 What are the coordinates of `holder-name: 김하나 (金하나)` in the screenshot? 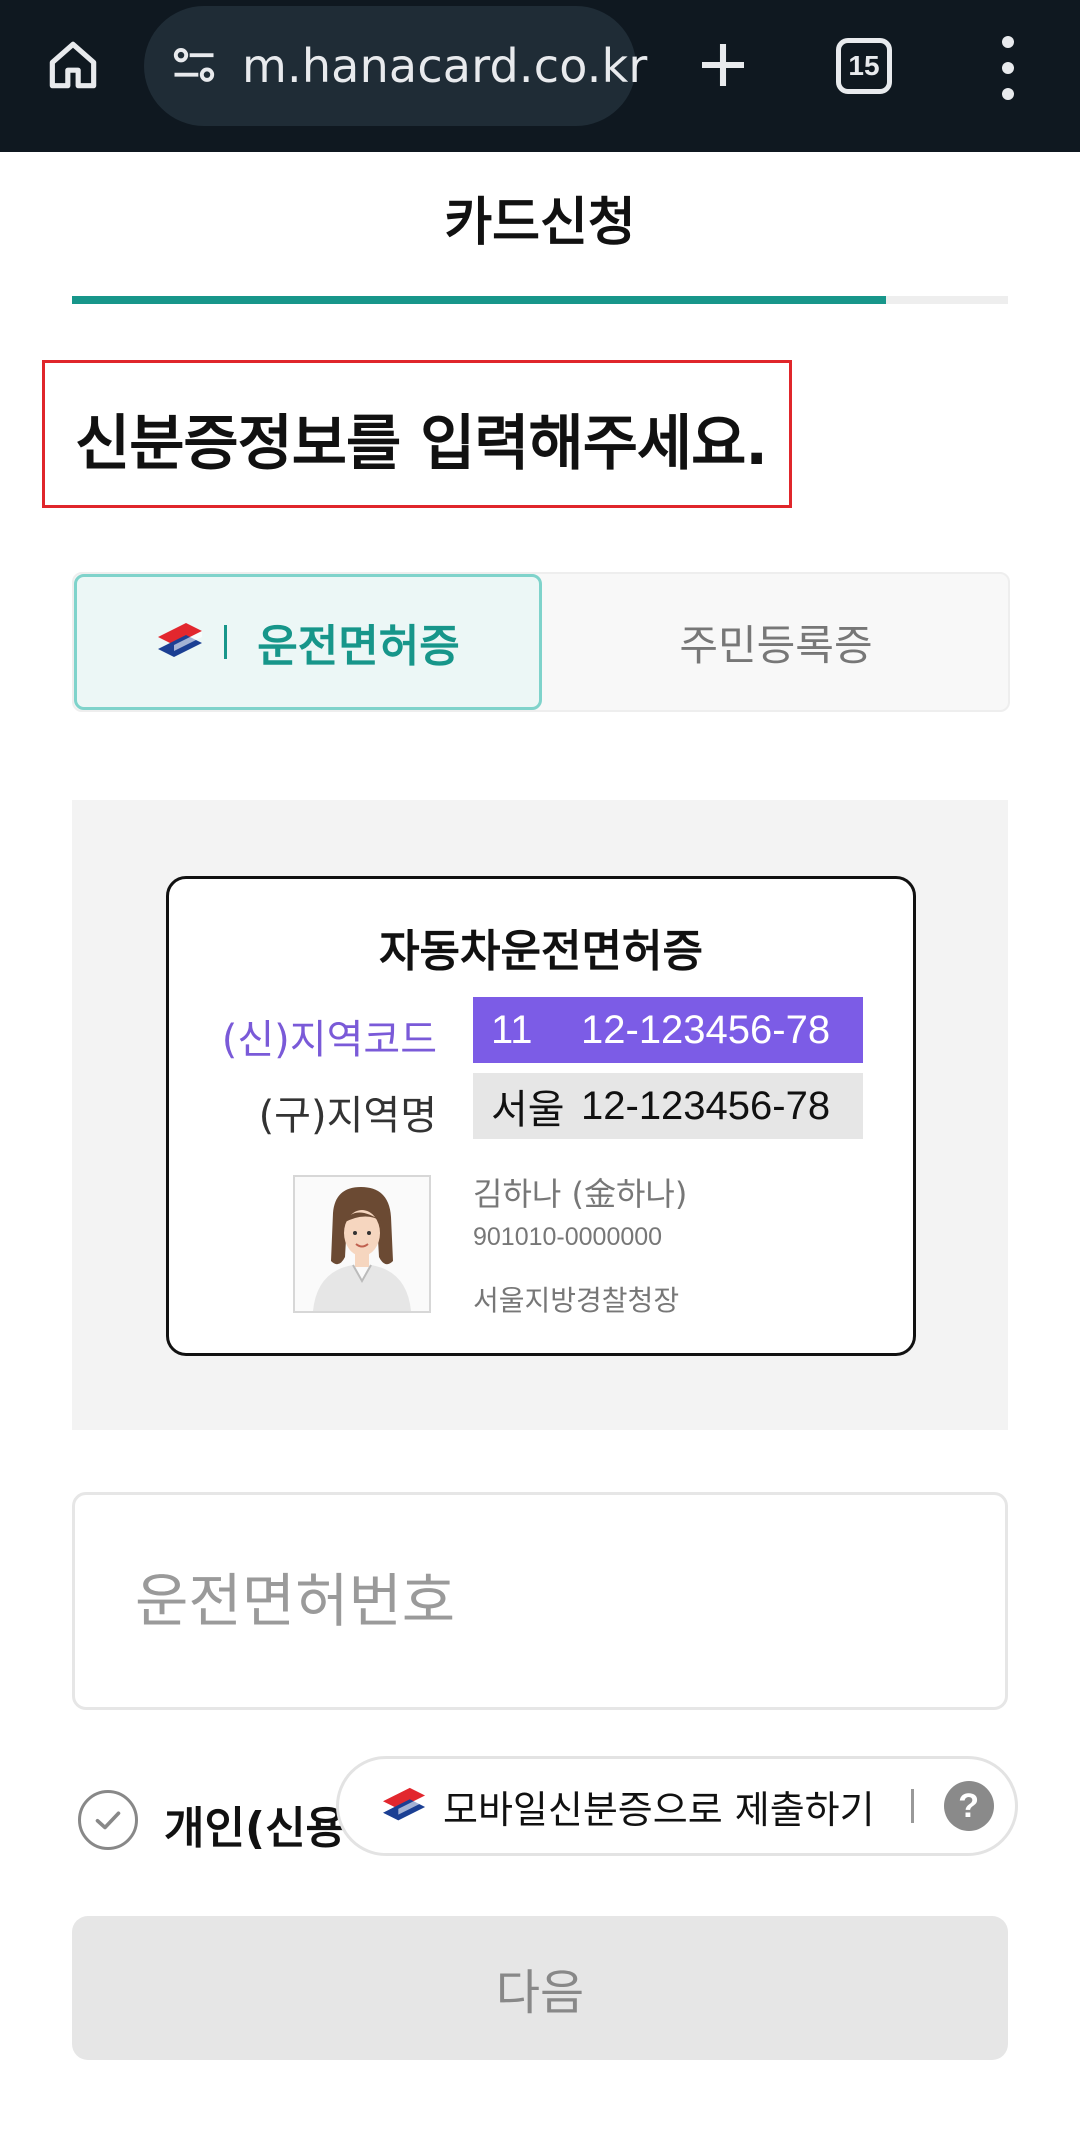 It's located at (580, 1194).